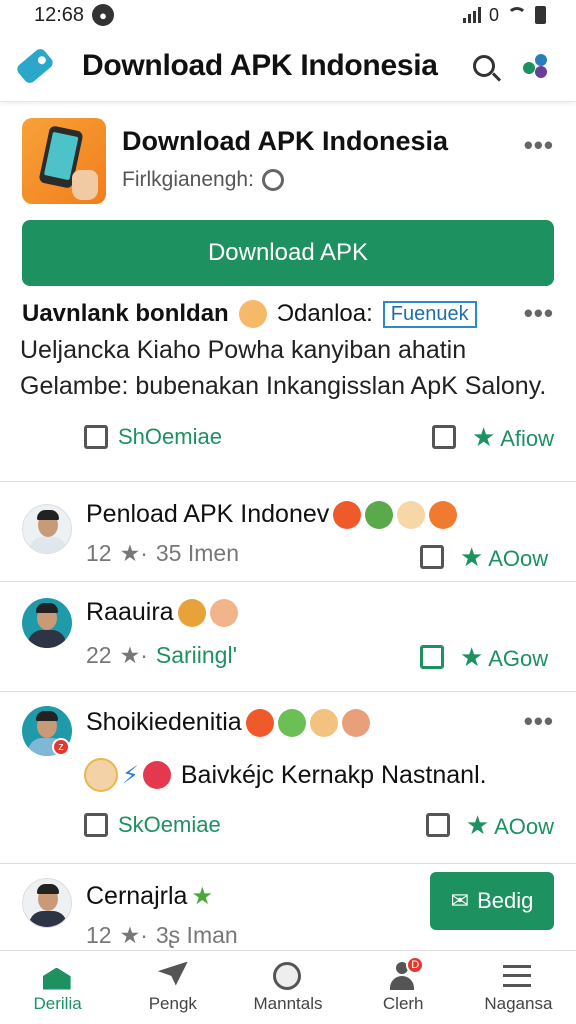 This screenshot has width=576, height=1024. What do you see at coordinates (258, 437) in the screenshot?
I see `like-action: ShOemiae` at bounding box center [258, 437].